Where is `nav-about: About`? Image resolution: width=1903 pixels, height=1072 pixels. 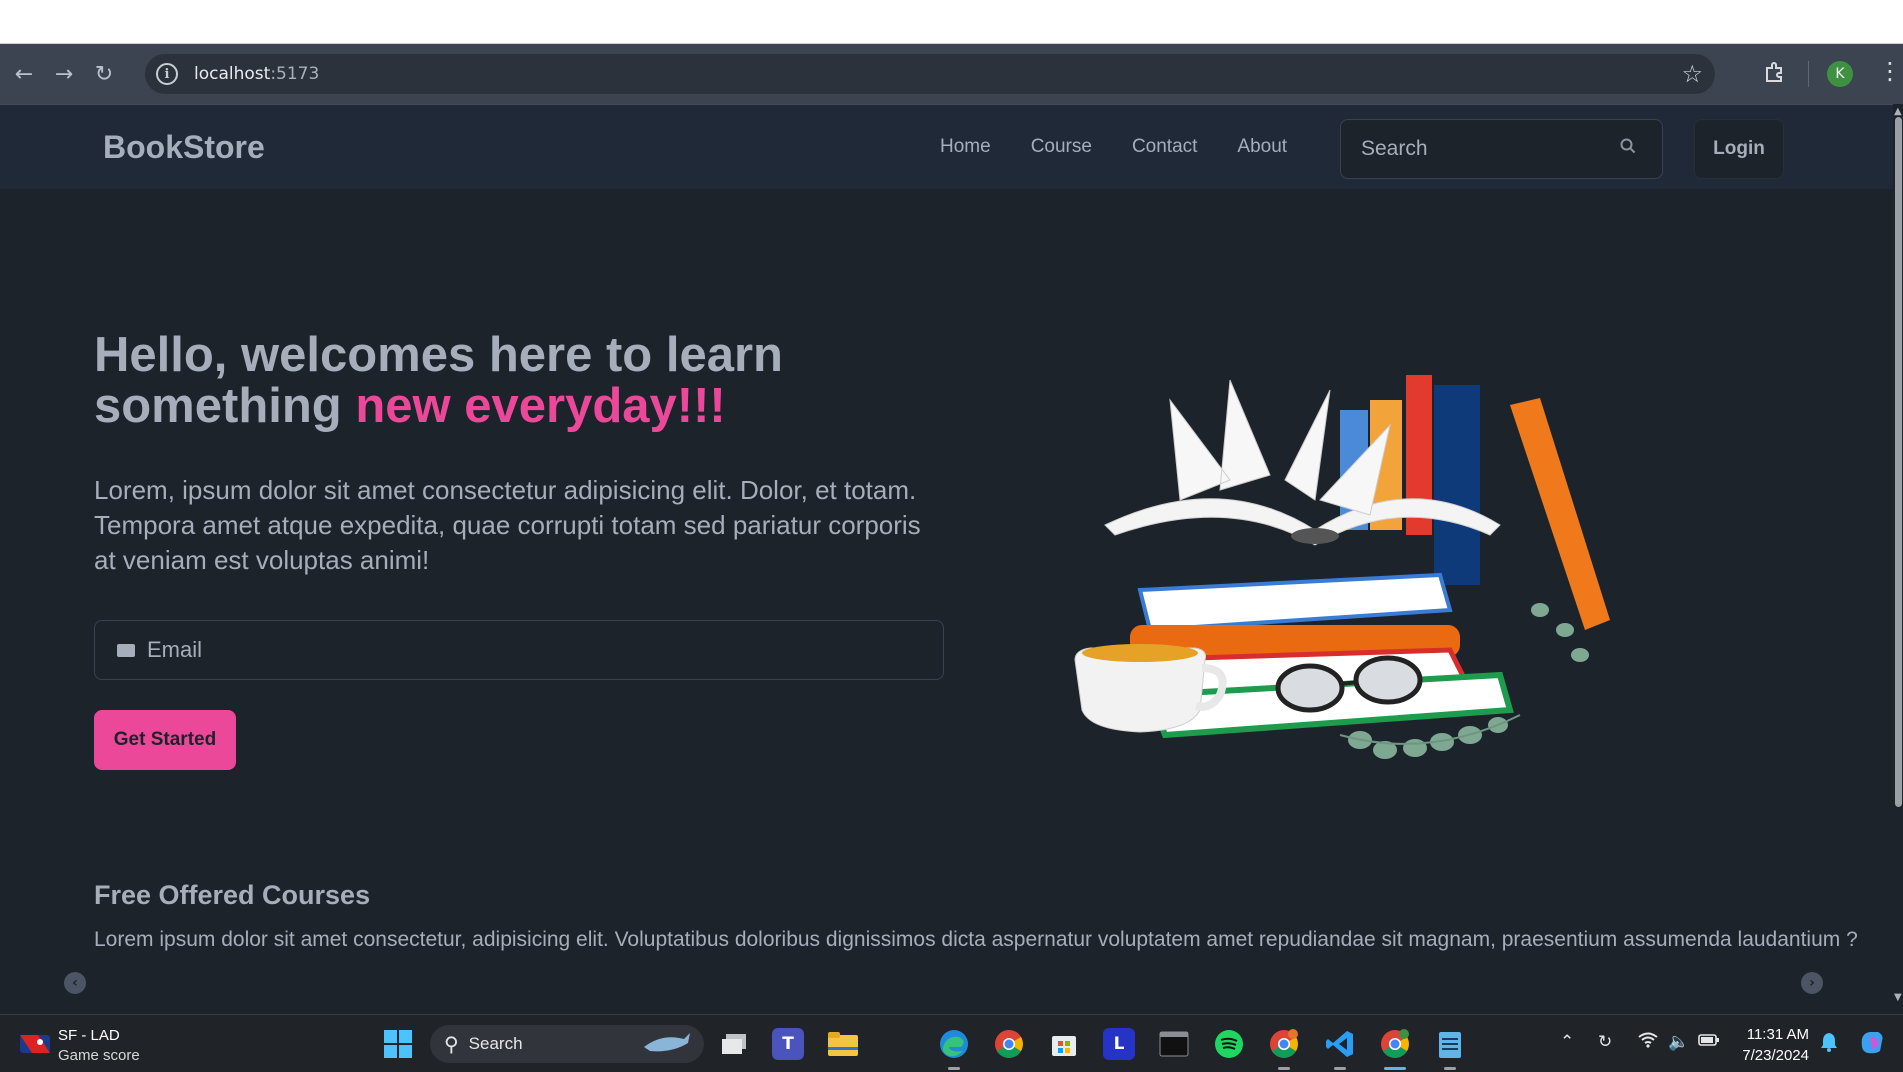 nav-about: About is located at coordinates (1262, 147).